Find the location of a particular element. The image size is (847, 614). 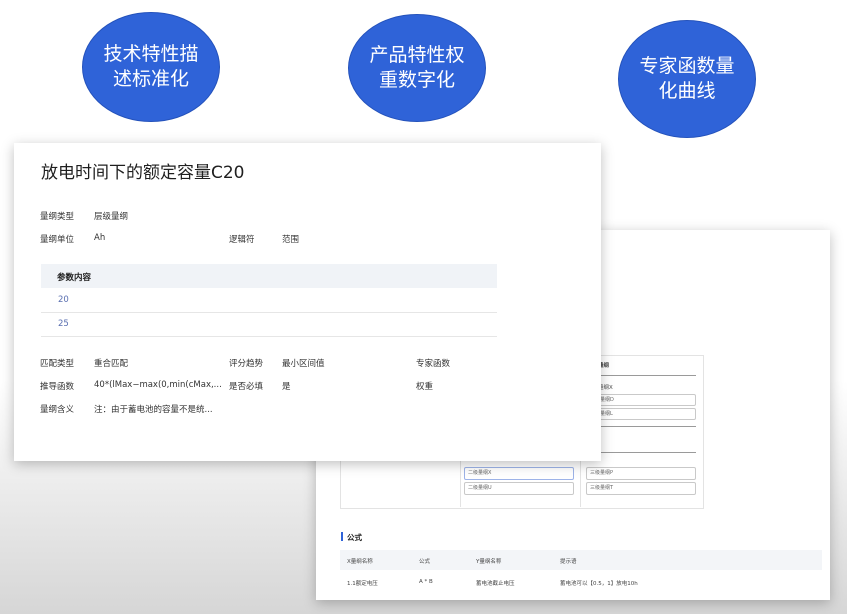

dimension-d-box: 量纲D is located at coordinates (646, 400).